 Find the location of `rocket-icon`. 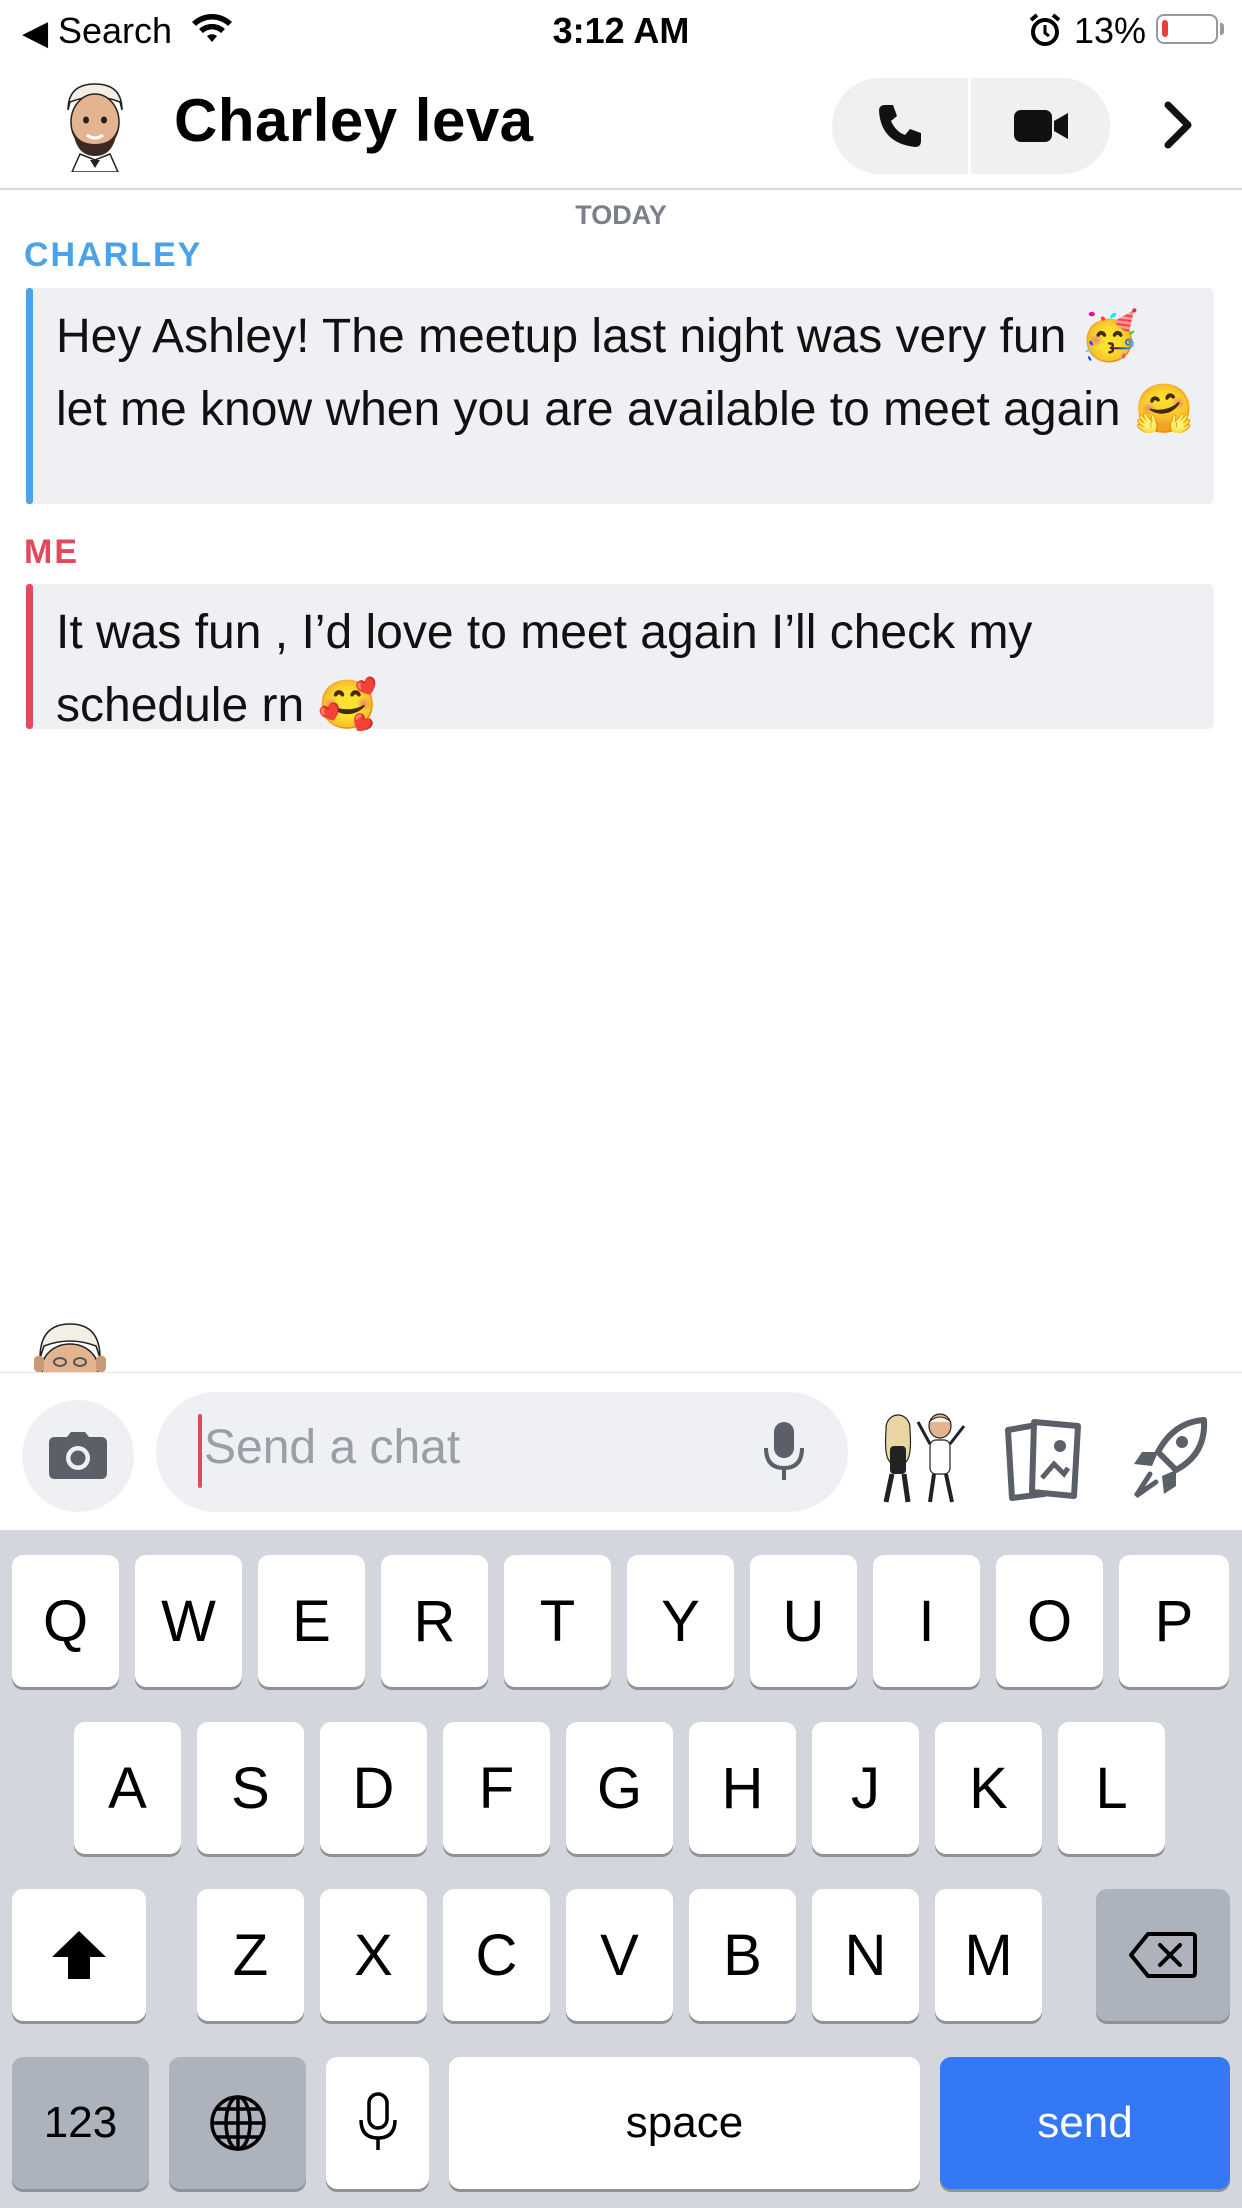

rocket-icon is located at coordinates (1170, 1457).